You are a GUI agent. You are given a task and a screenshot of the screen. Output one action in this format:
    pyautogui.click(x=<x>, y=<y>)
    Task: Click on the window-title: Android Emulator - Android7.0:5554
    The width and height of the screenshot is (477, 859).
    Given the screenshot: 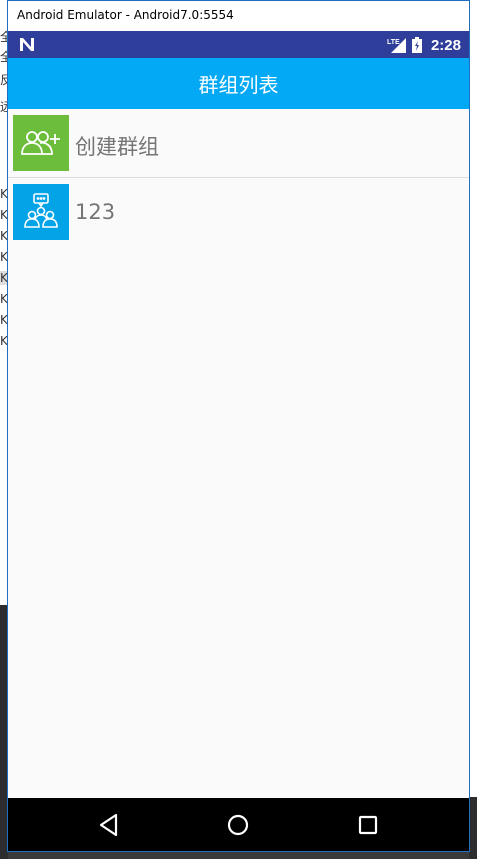 What is the action you would take?
    pyautogui.click(x=125, y=15)
    